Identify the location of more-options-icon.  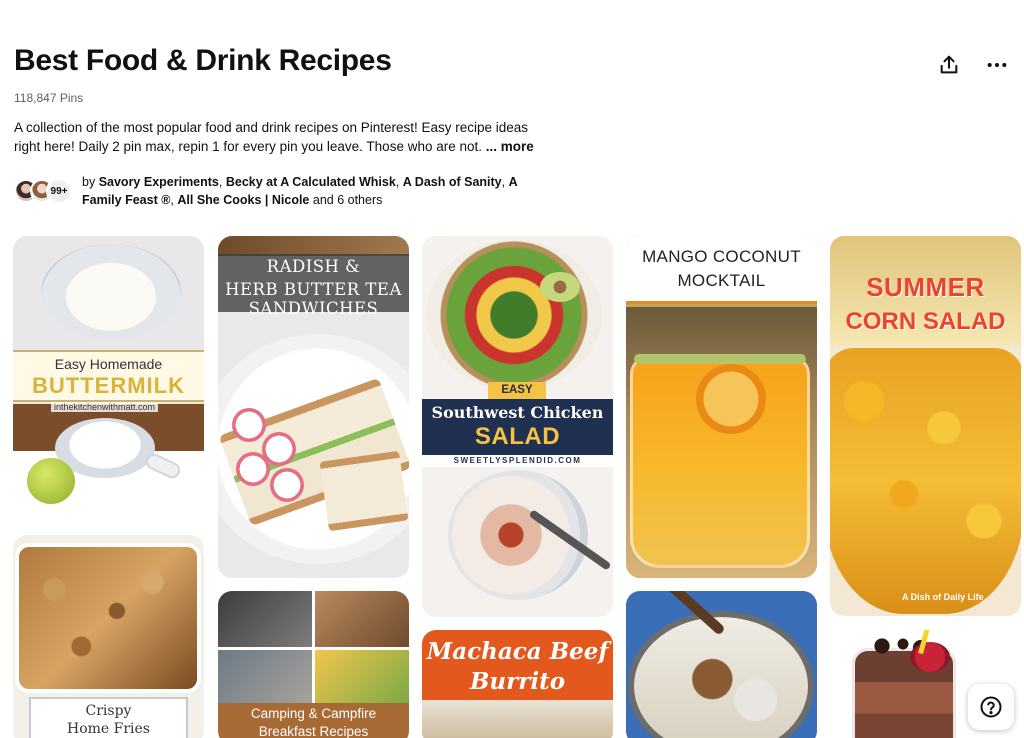
(997, 65).